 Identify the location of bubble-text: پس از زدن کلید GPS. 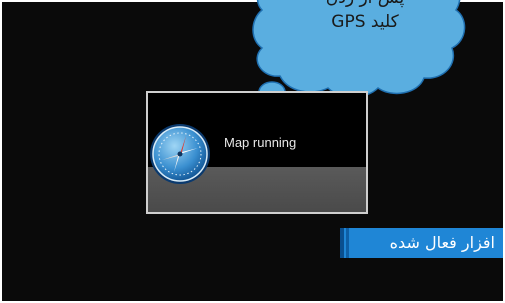
(365, 17).